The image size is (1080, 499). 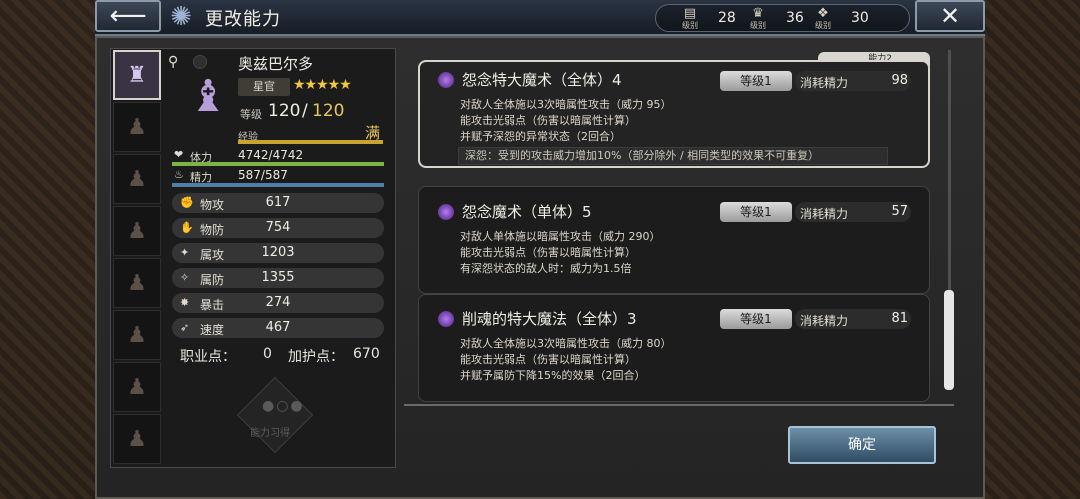 What do you see at coordinates (860, 18) in the screenshot?
I see `level-value: 30` at bounding box center [860, 18].